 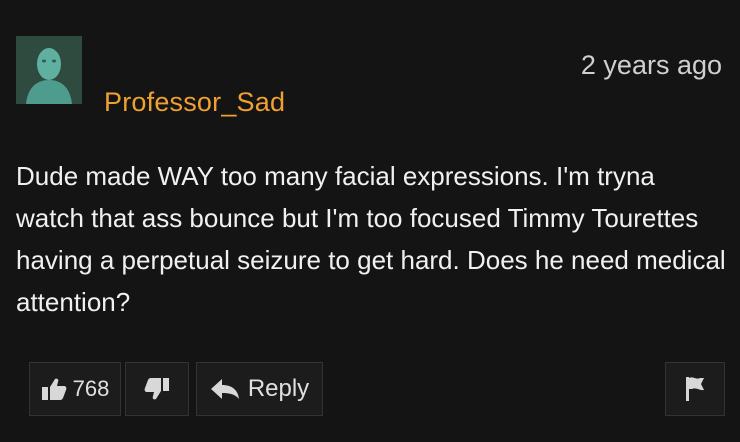 I want to click on flag-button, so click(x=695, y=389).